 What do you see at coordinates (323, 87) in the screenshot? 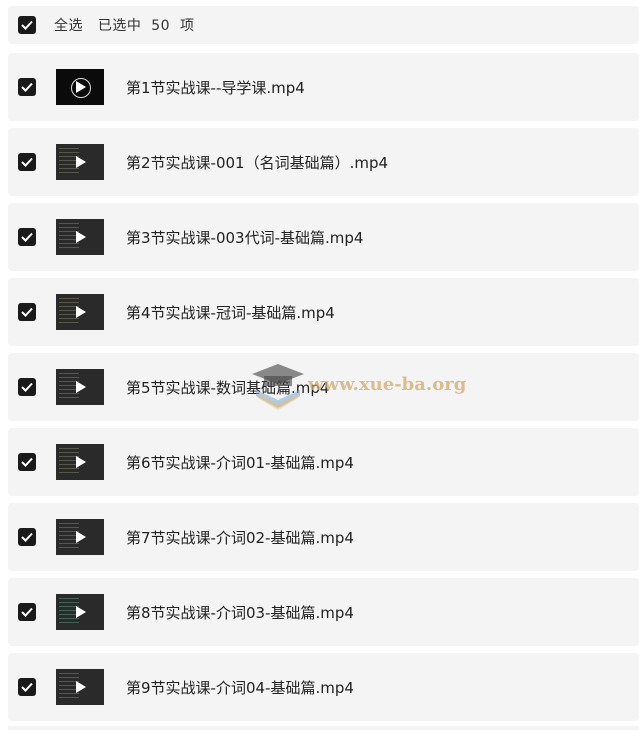
I see `file-row: 第1节实战课--导学课.mp4` at bounding box center [323, 87].